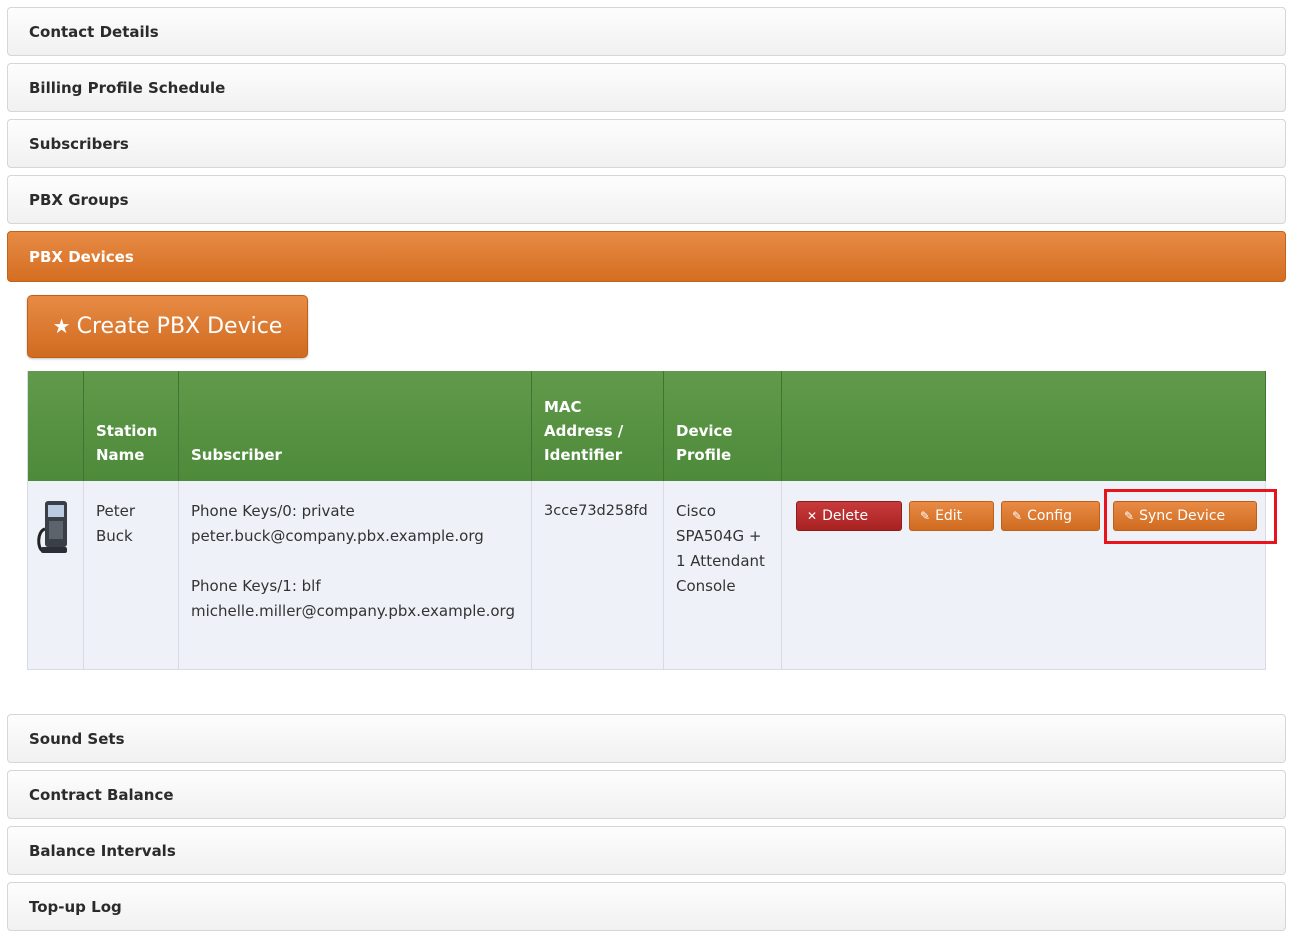 The image size is (1292, 932). Describe the element at coordinates (646, 143) in the screenshot. I see `panel-subscribers: Subscribers` at that location.